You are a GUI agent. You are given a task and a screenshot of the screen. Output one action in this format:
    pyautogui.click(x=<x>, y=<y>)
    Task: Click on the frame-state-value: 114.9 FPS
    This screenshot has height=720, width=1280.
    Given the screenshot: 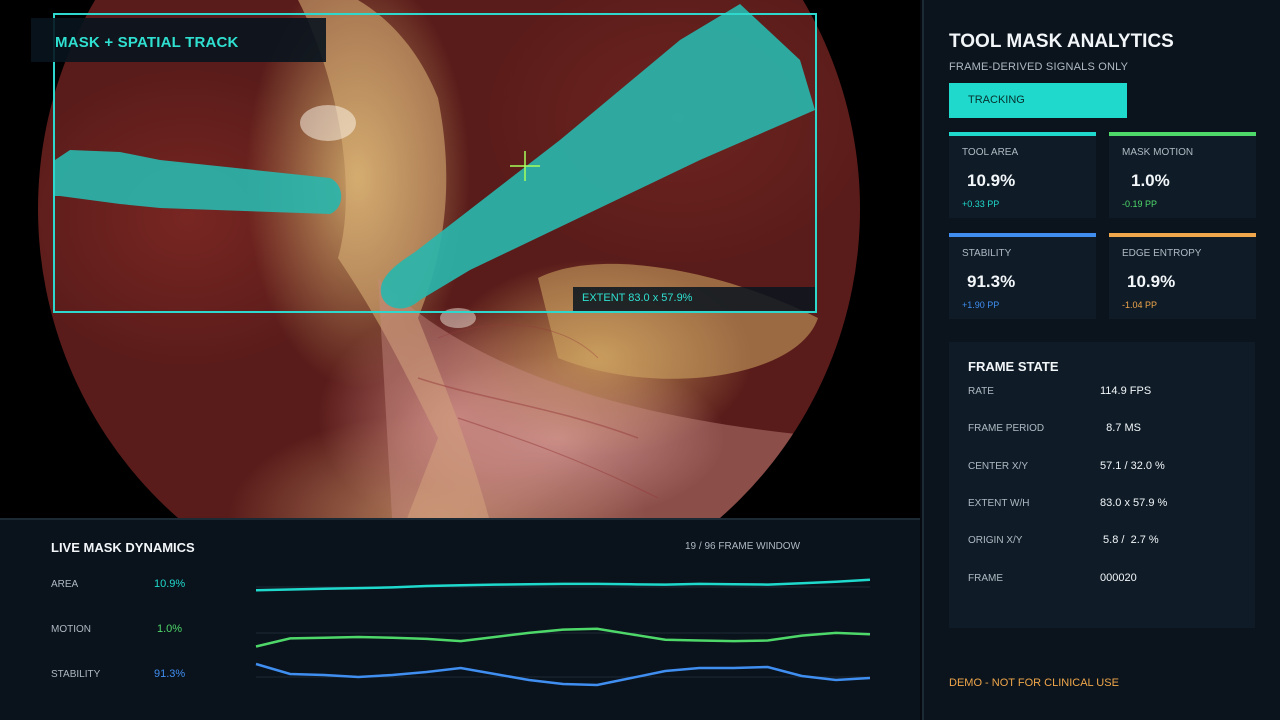 What is the action you would take?
    pyautogui.click(x=1126, y=391)
    